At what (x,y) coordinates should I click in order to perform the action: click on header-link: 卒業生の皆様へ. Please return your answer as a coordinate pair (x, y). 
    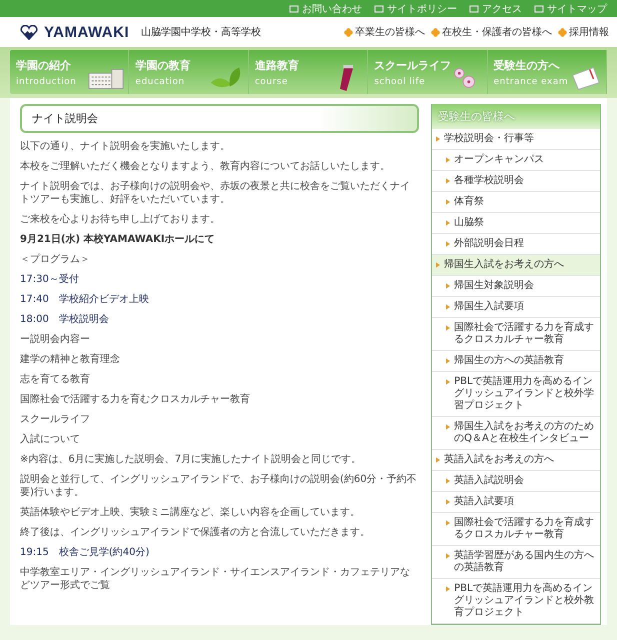
    Looking at the image, I should click on (384, 32).